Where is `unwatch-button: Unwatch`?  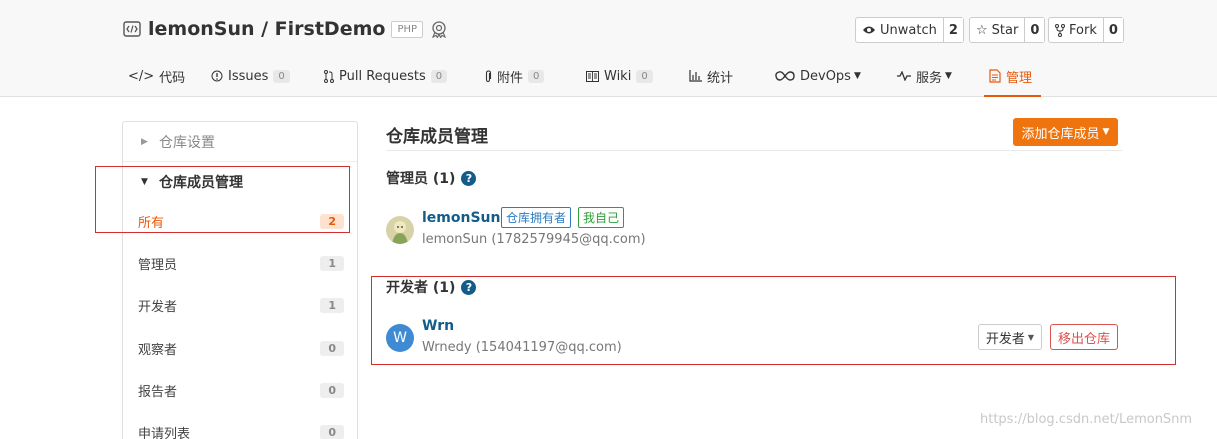 unwatch-button: Unwatch is located at coordinates (899, 30).